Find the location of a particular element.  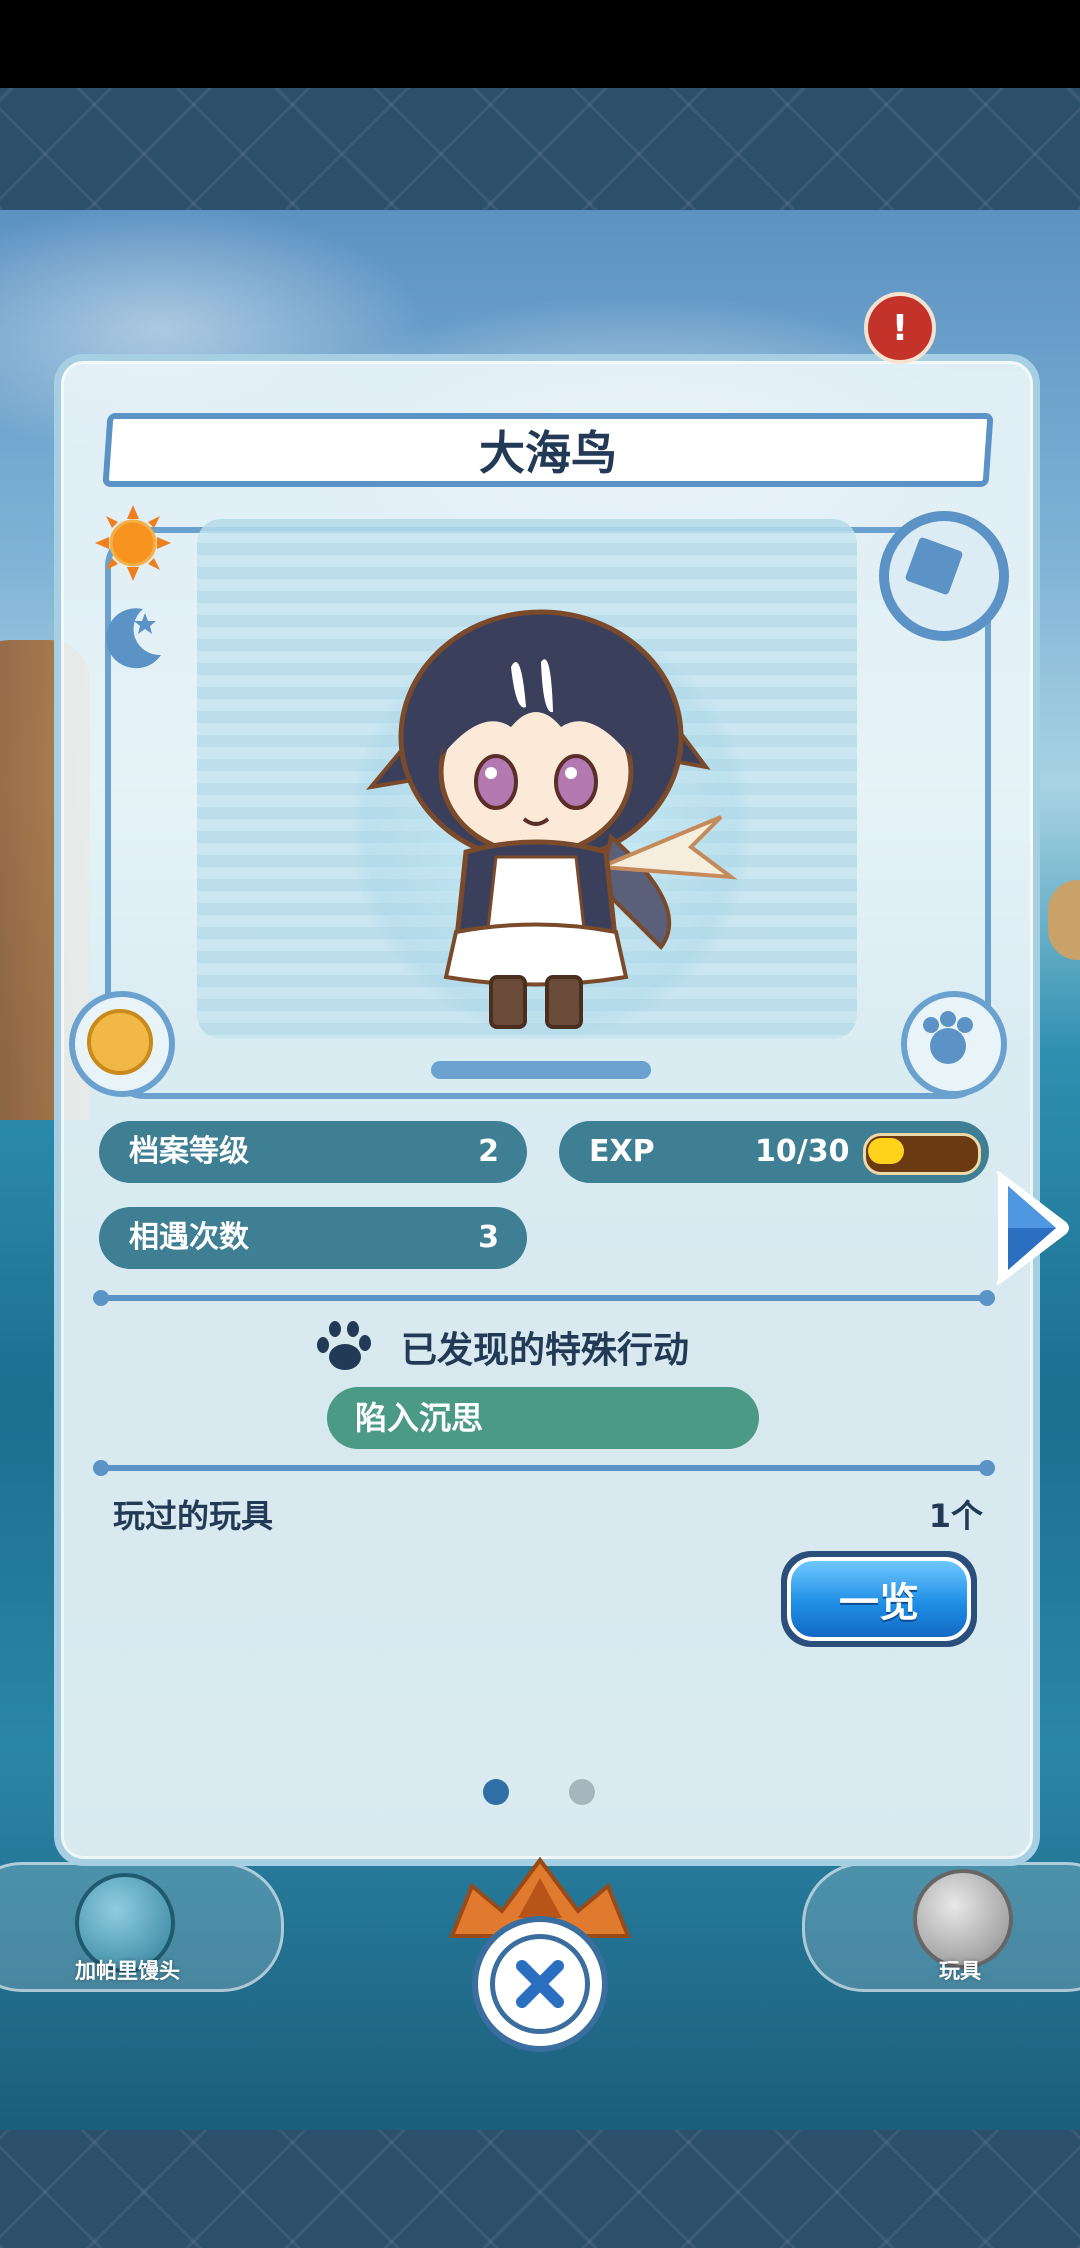

toy-list-button: 一览 is located at coordinates (879, 1599).